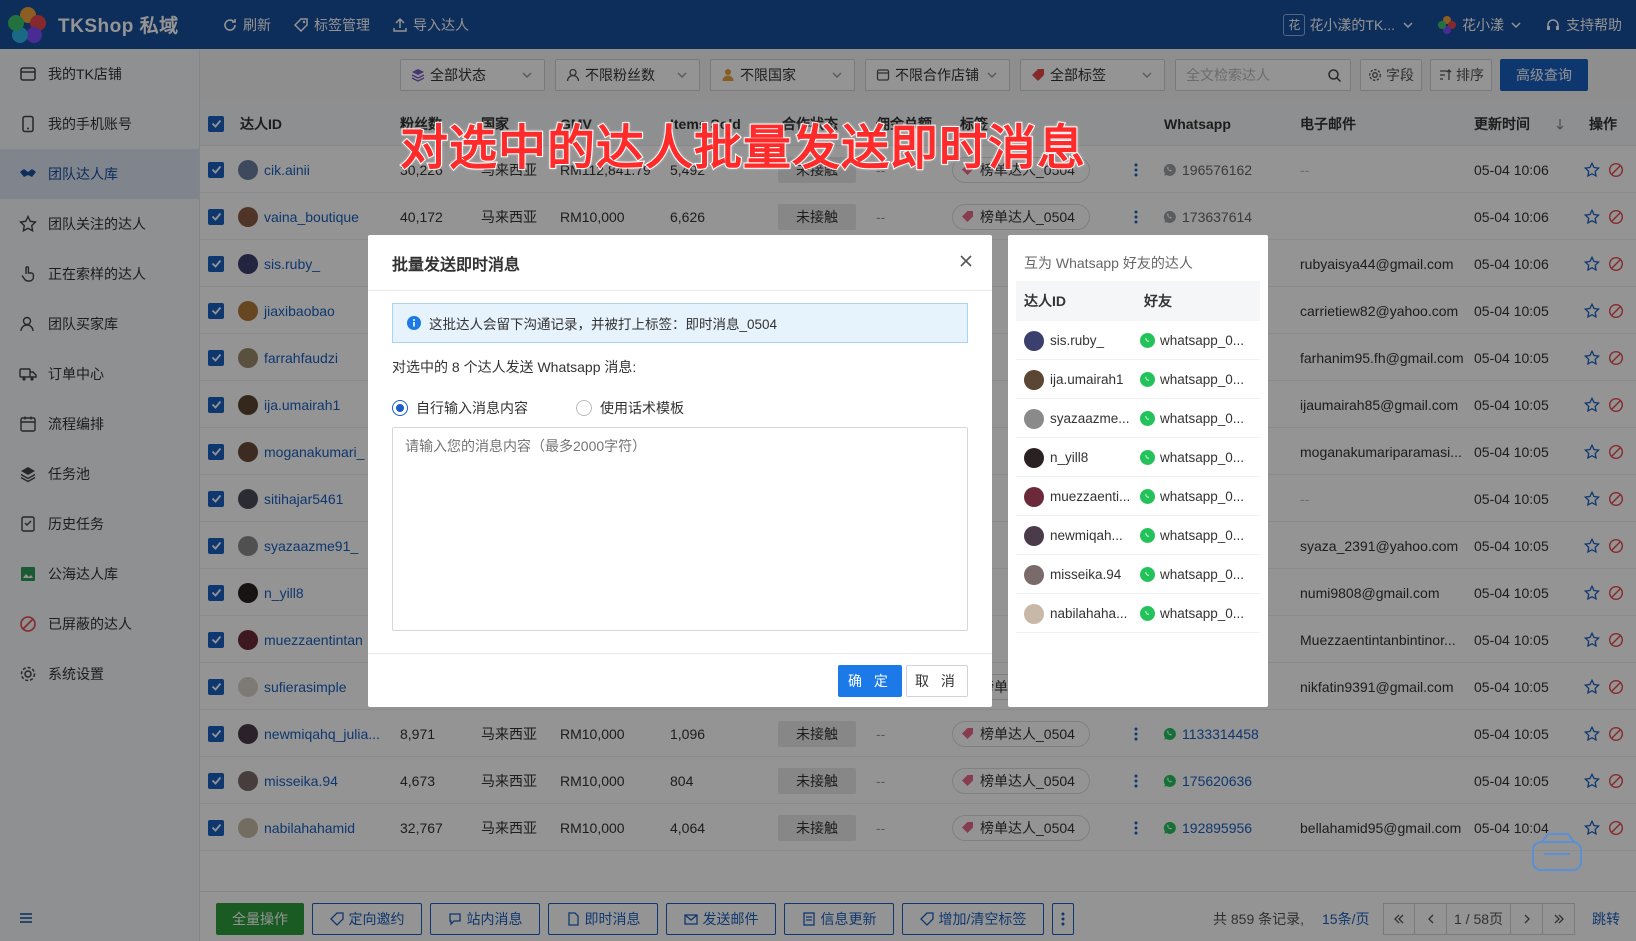 Image resolution: width=1636 pixels, height=941 pixels. What do you see at coordinates (1077, 340) in the screenshot?
I see `friend-id: sis.ruby_` at bounding box center [1077, 340].